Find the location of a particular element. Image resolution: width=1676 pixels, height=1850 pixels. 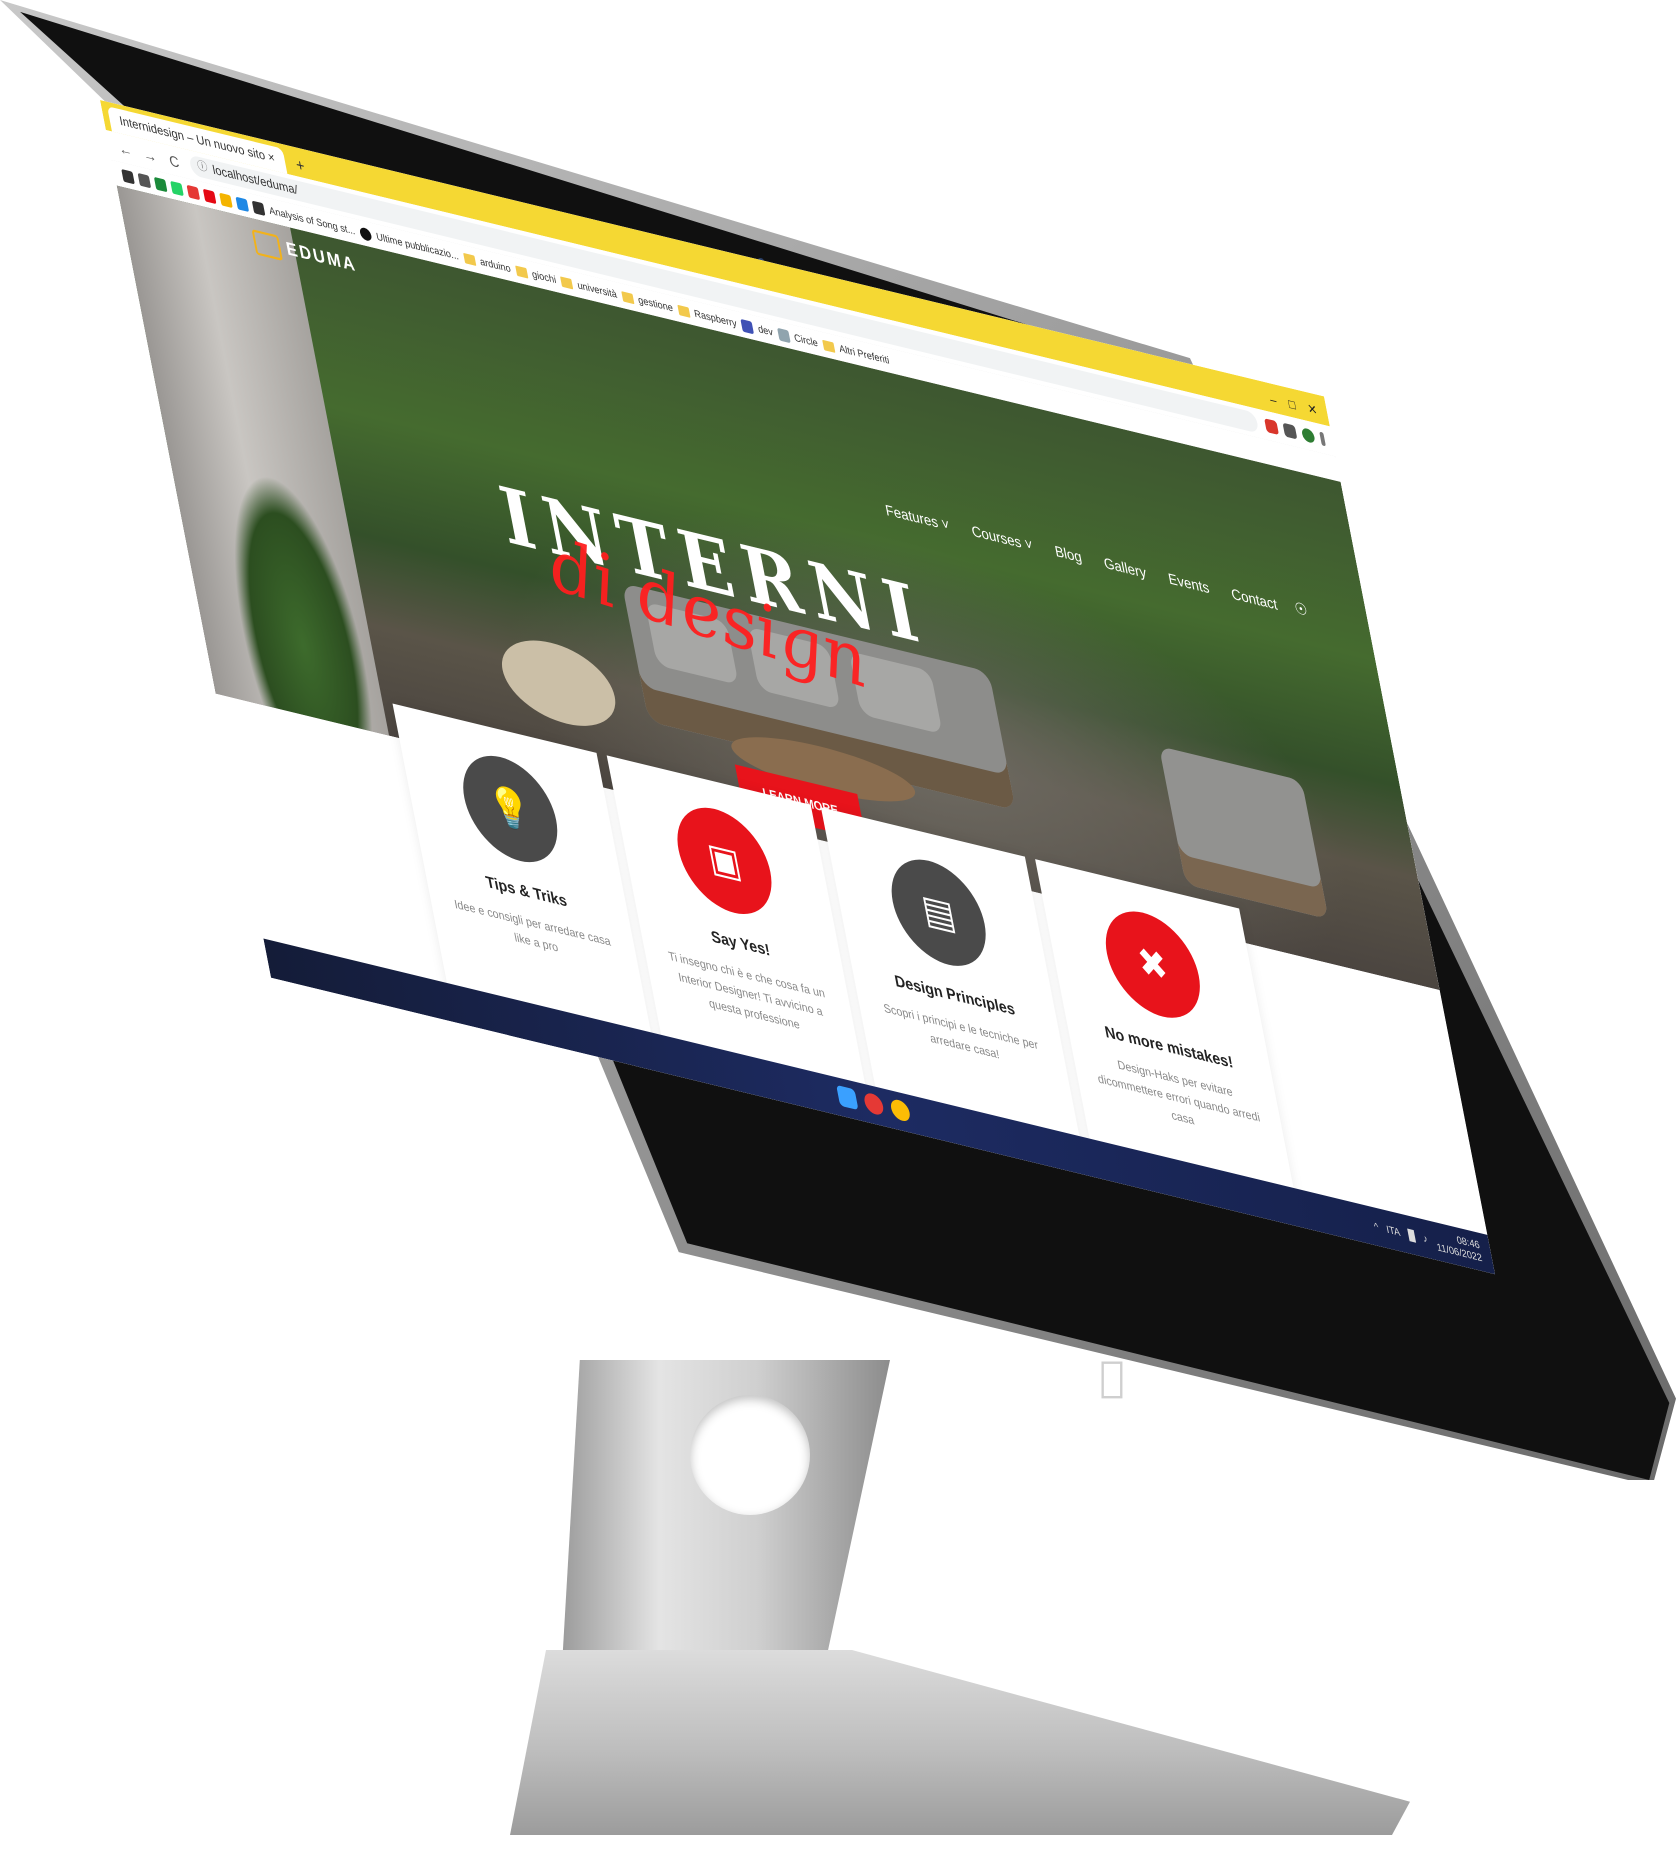

bookmark-universita: università is located at coordinates (597, 289).